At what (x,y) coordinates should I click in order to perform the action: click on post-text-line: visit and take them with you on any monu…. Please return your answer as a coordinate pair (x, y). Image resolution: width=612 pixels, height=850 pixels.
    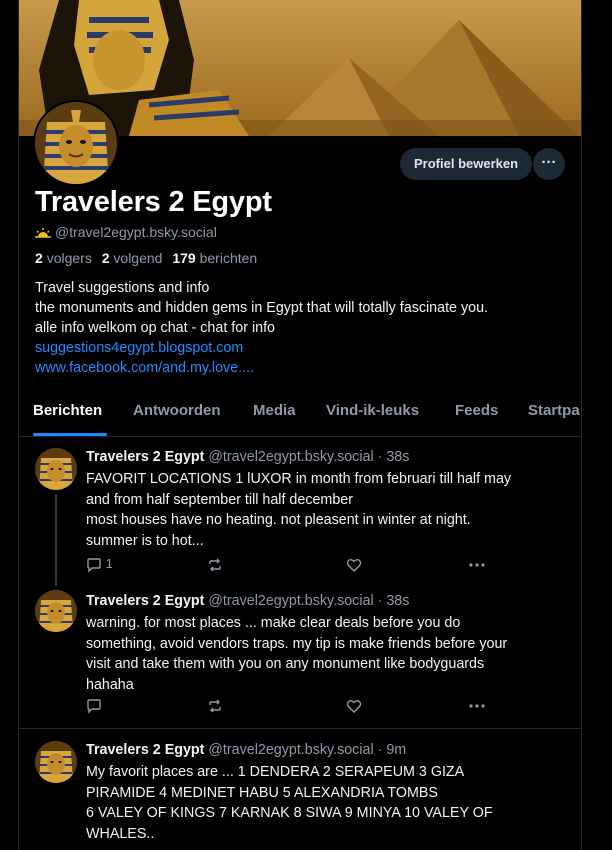
    Looking at the image, I should click on (285, 664).